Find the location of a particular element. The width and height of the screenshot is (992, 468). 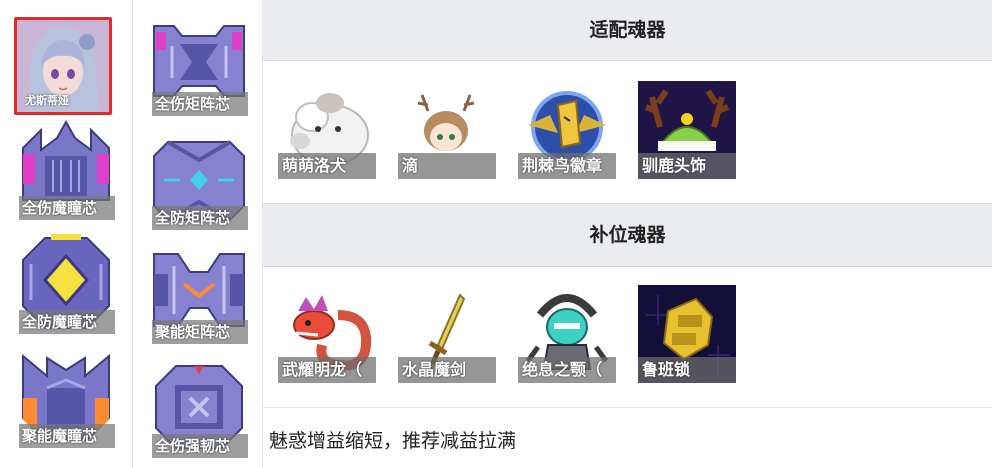

soul-label: 水晶魔剑 is located at coordinates (447, 370).